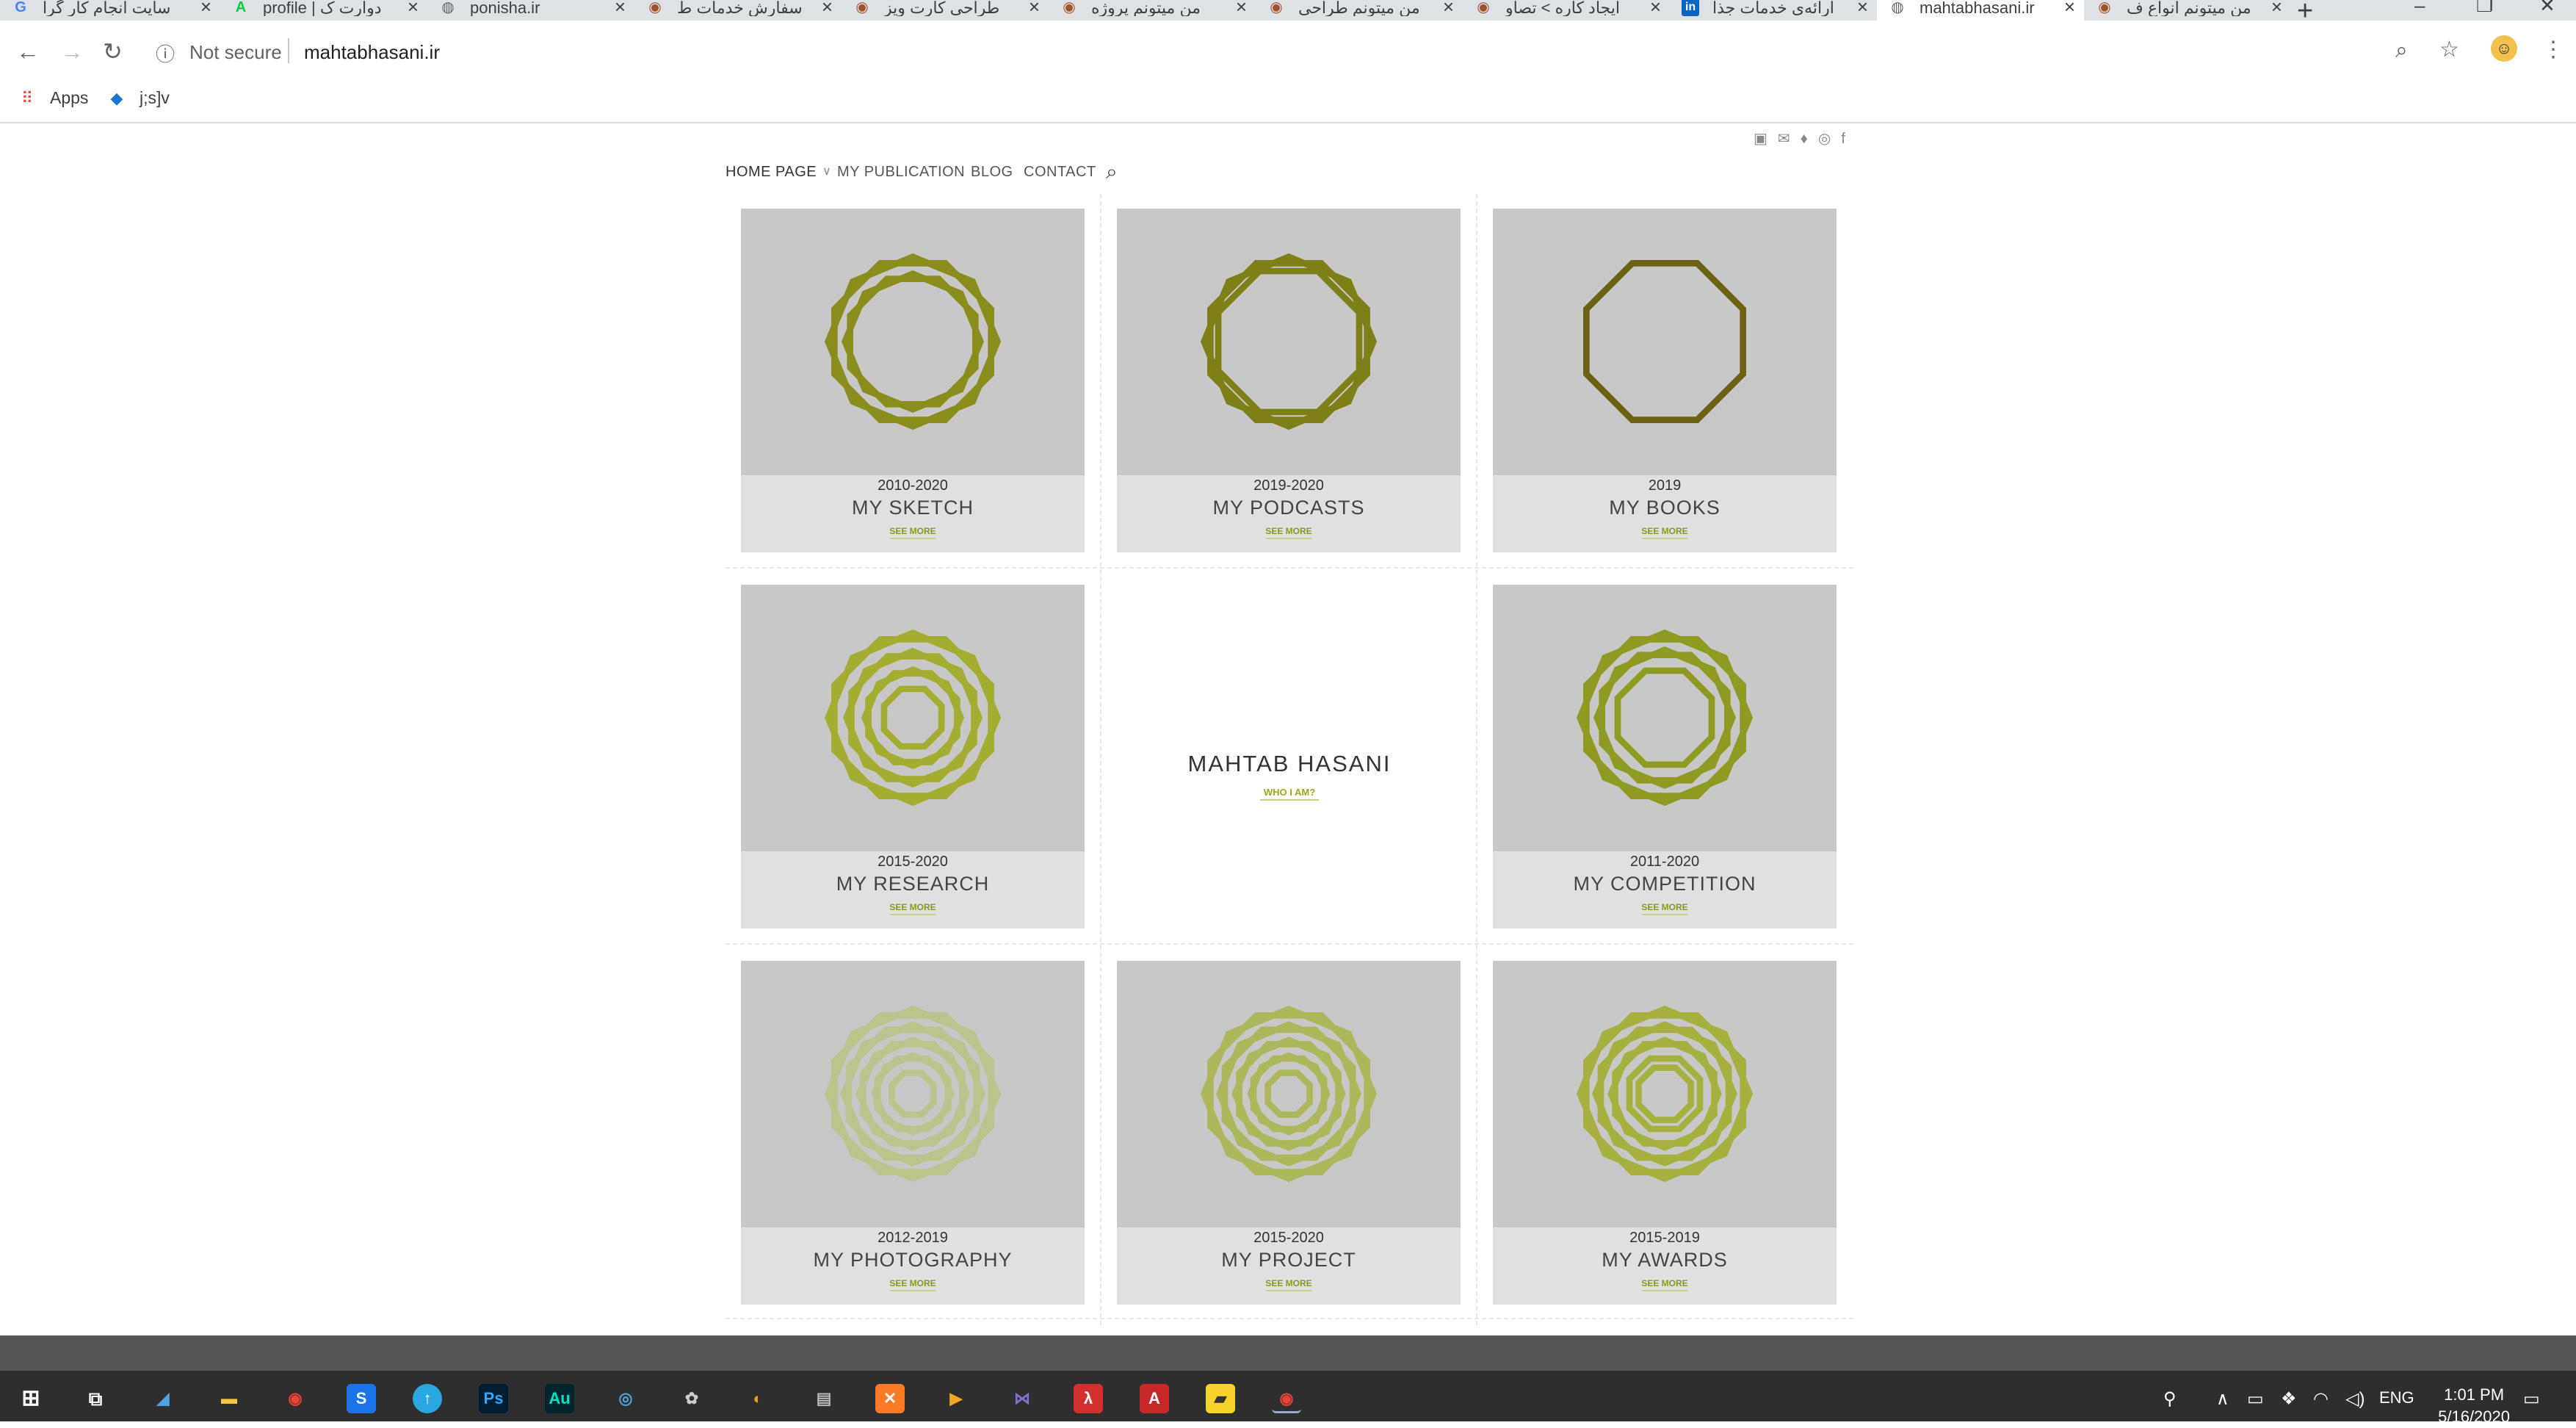  What do you see at coordinates (1809, 139) in the screenshot?
I see `twitter-icon: ♦` at bounding box center [1809, 139].